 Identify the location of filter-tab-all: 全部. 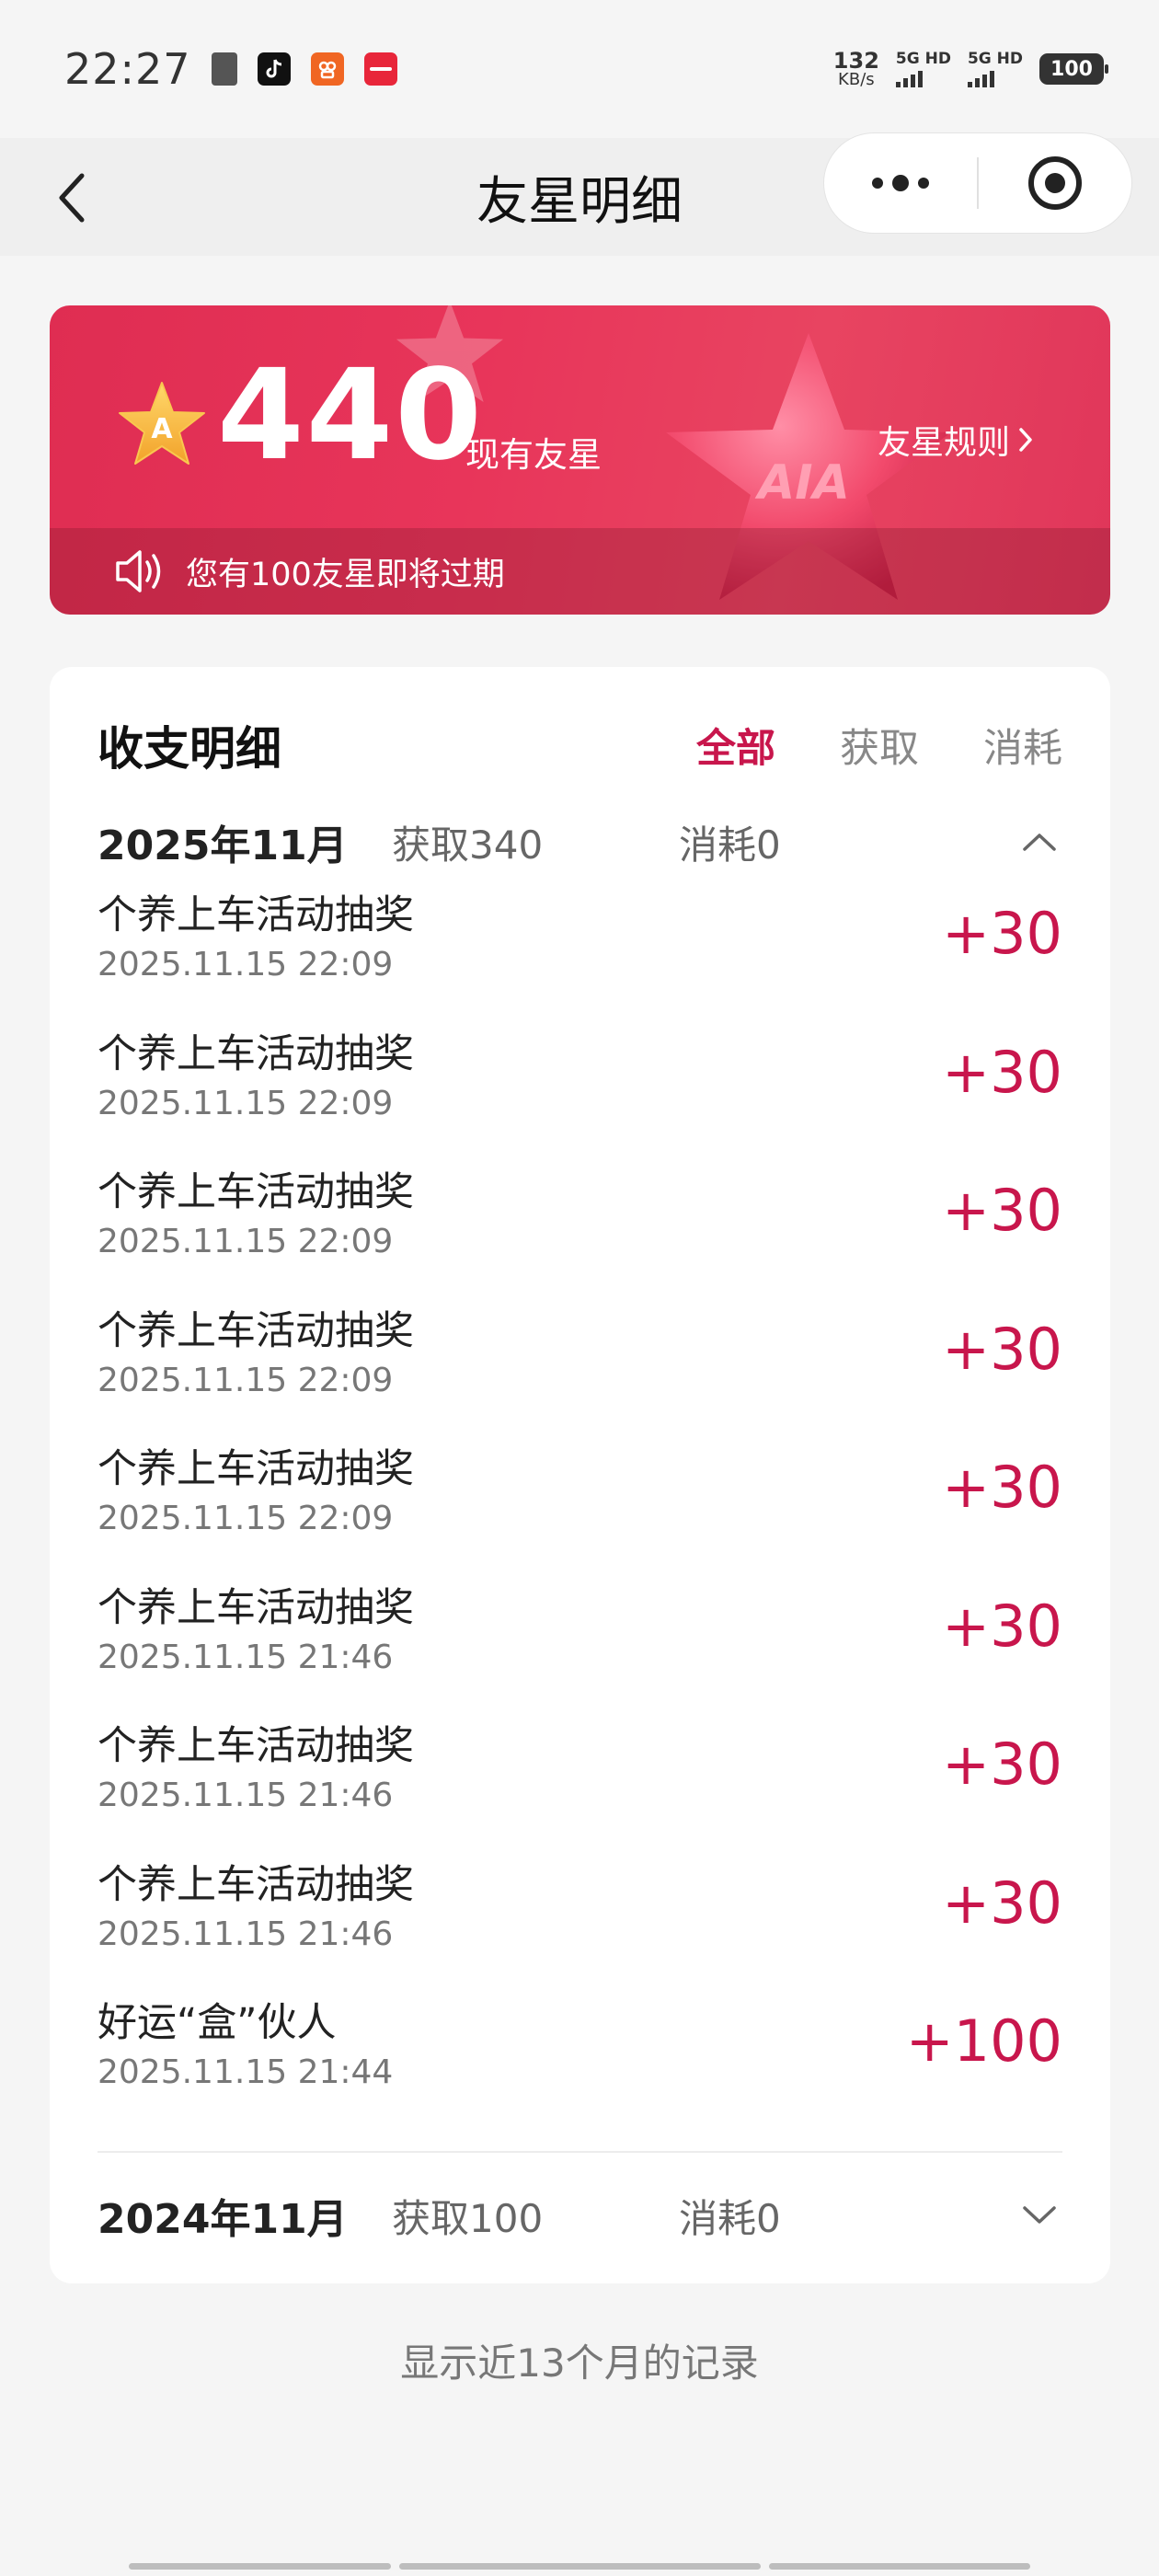
(735, 745).